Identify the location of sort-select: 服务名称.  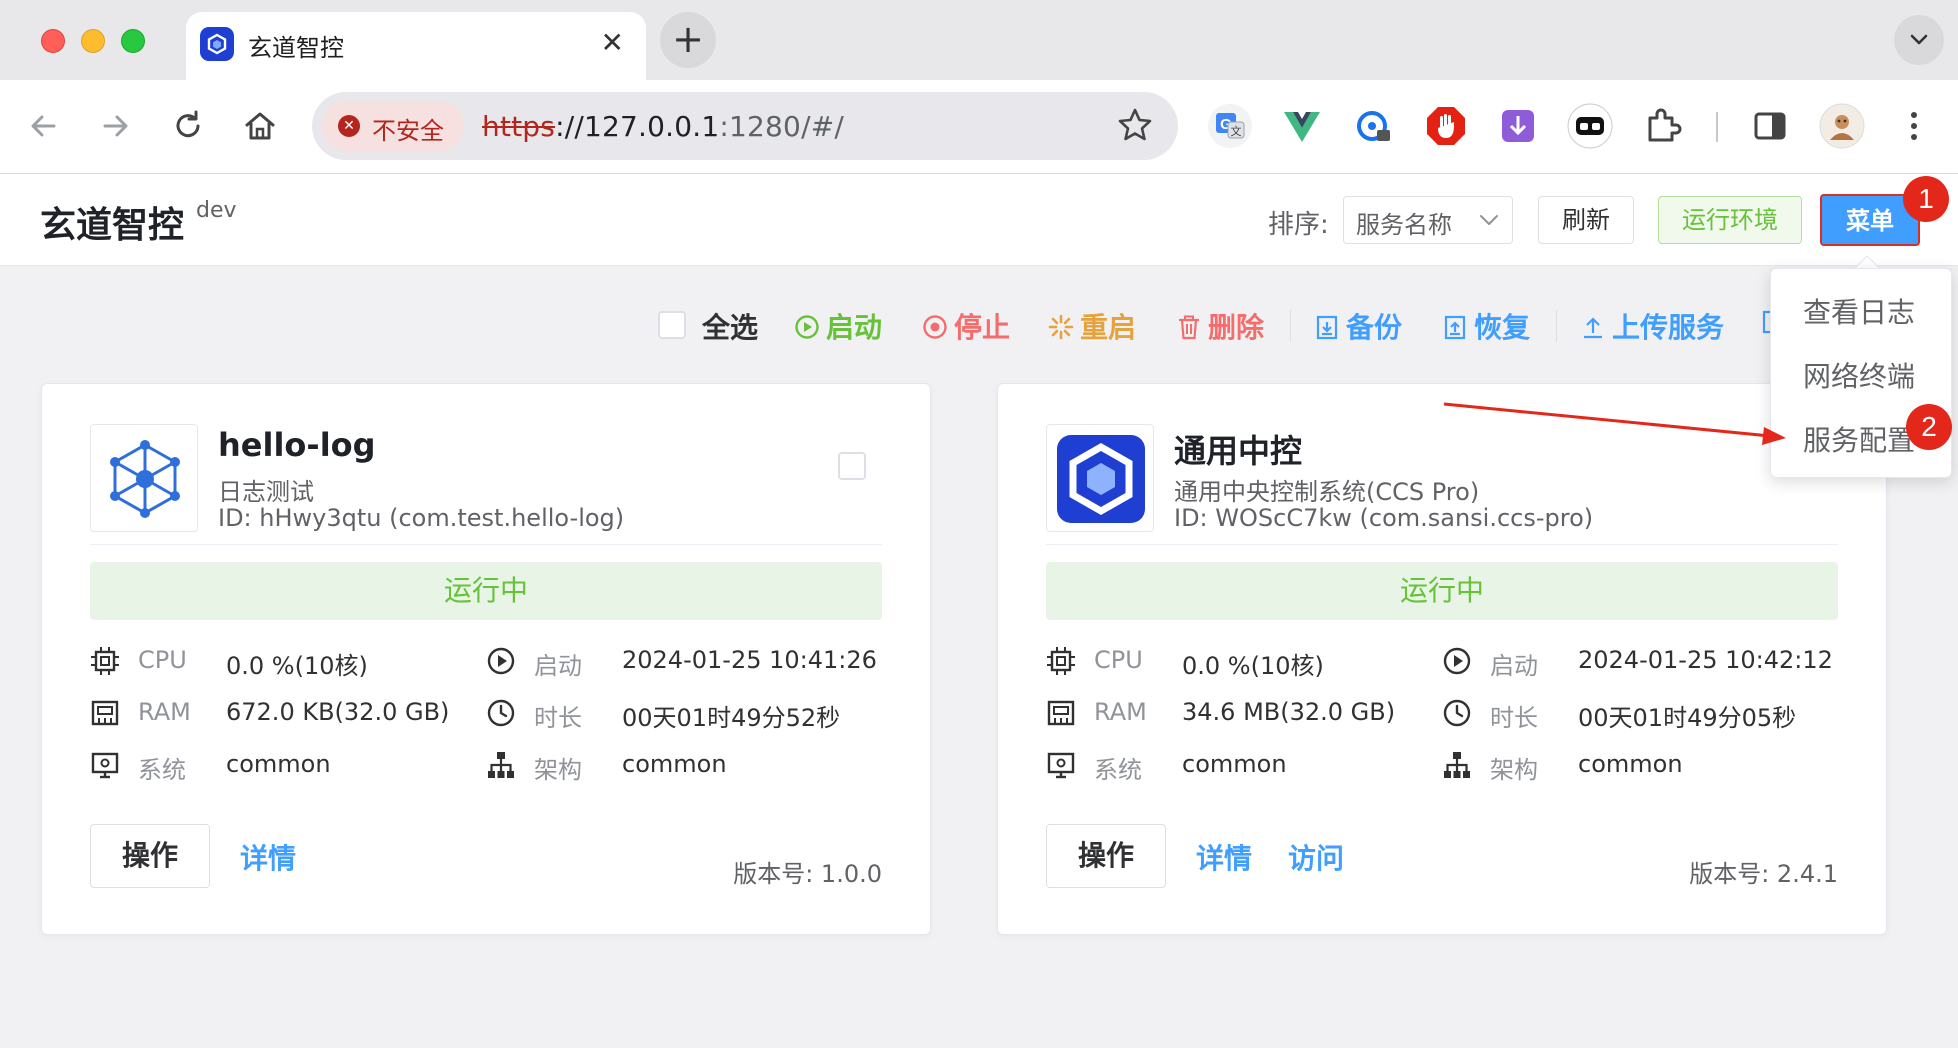
(1428, 220).